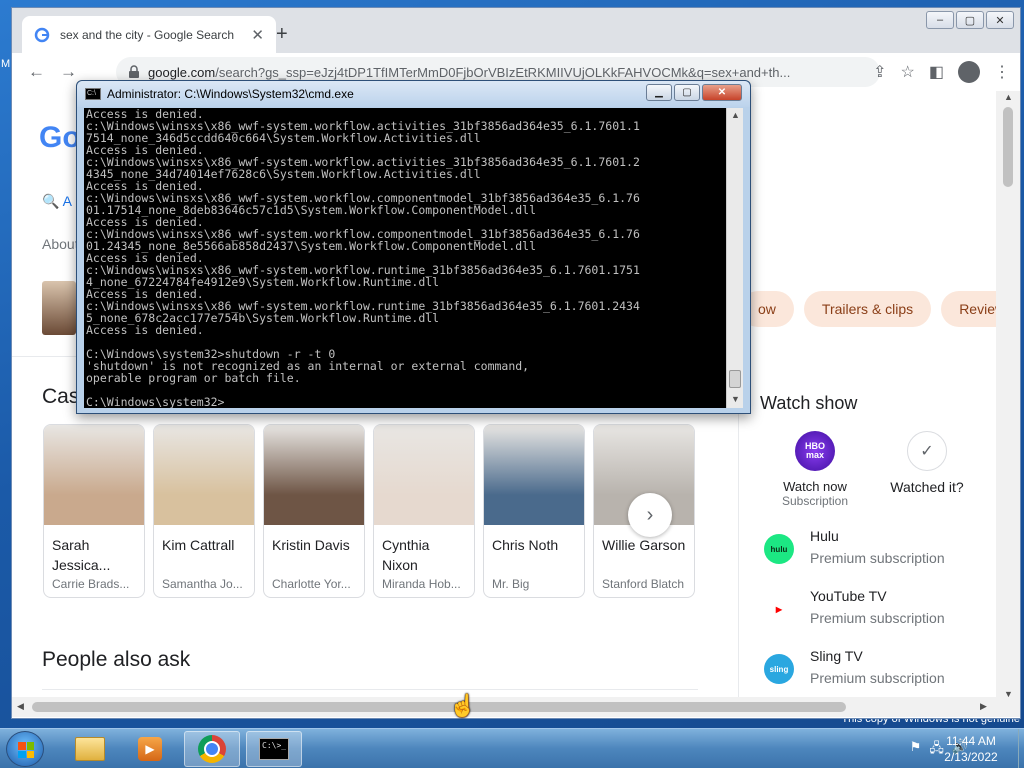  I want to click on forward-icon: →, so click(68, 72).